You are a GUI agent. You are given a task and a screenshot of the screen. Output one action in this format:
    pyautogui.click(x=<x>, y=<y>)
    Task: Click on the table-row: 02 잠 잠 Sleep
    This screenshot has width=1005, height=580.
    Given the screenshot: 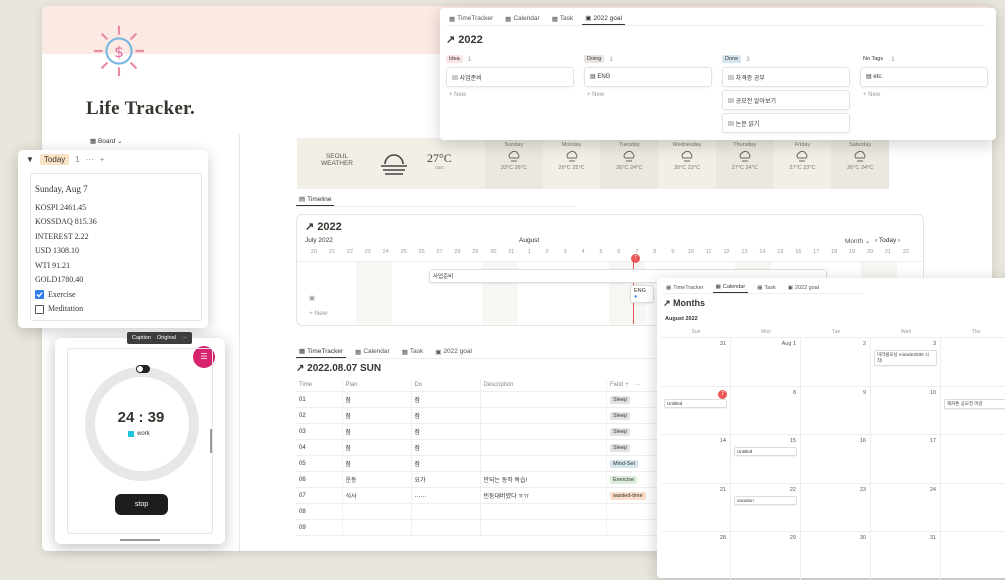 What is the action you would take?
    pyautogui.click(x=486, y=415)
    